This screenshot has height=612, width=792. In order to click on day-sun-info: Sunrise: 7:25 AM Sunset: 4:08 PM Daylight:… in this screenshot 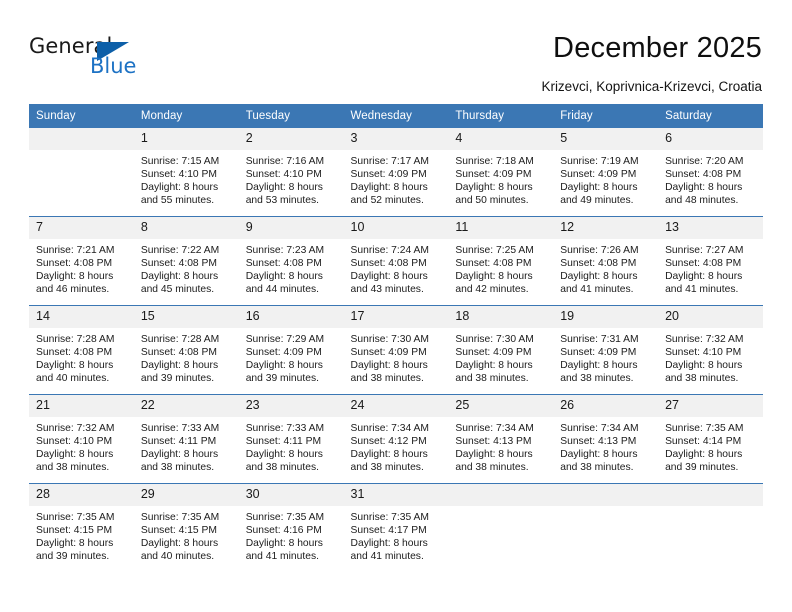, I will do `click(500, 267)`.